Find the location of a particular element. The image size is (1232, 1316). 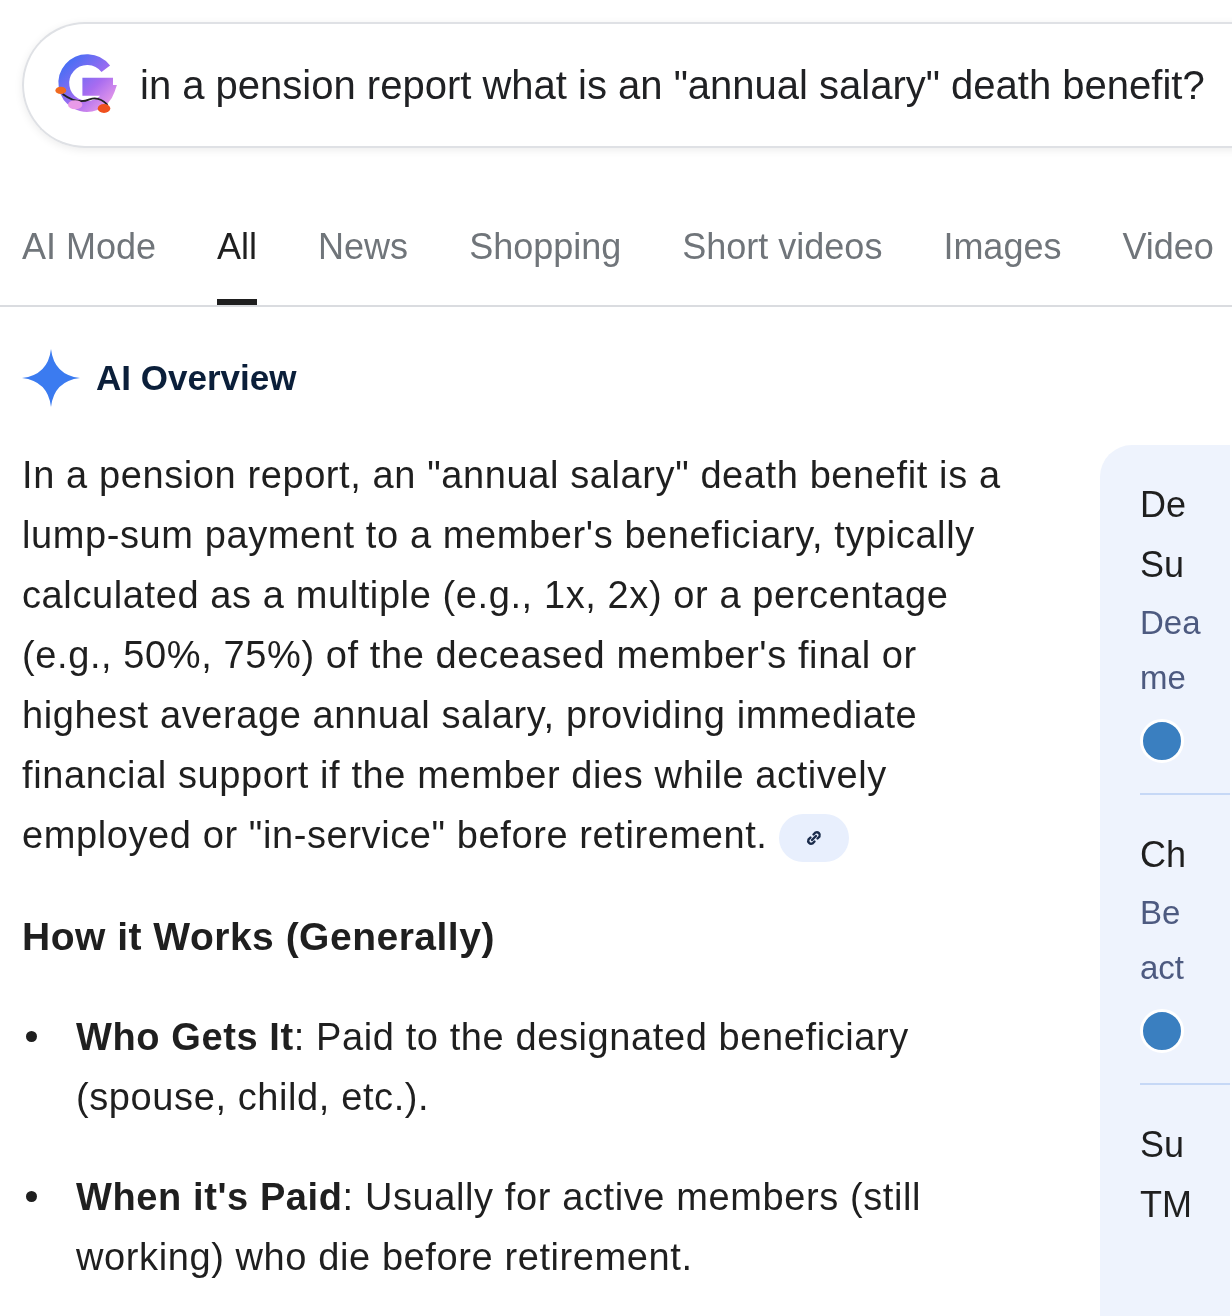

search-tab: Shopping is located at coordinates (545, 265).